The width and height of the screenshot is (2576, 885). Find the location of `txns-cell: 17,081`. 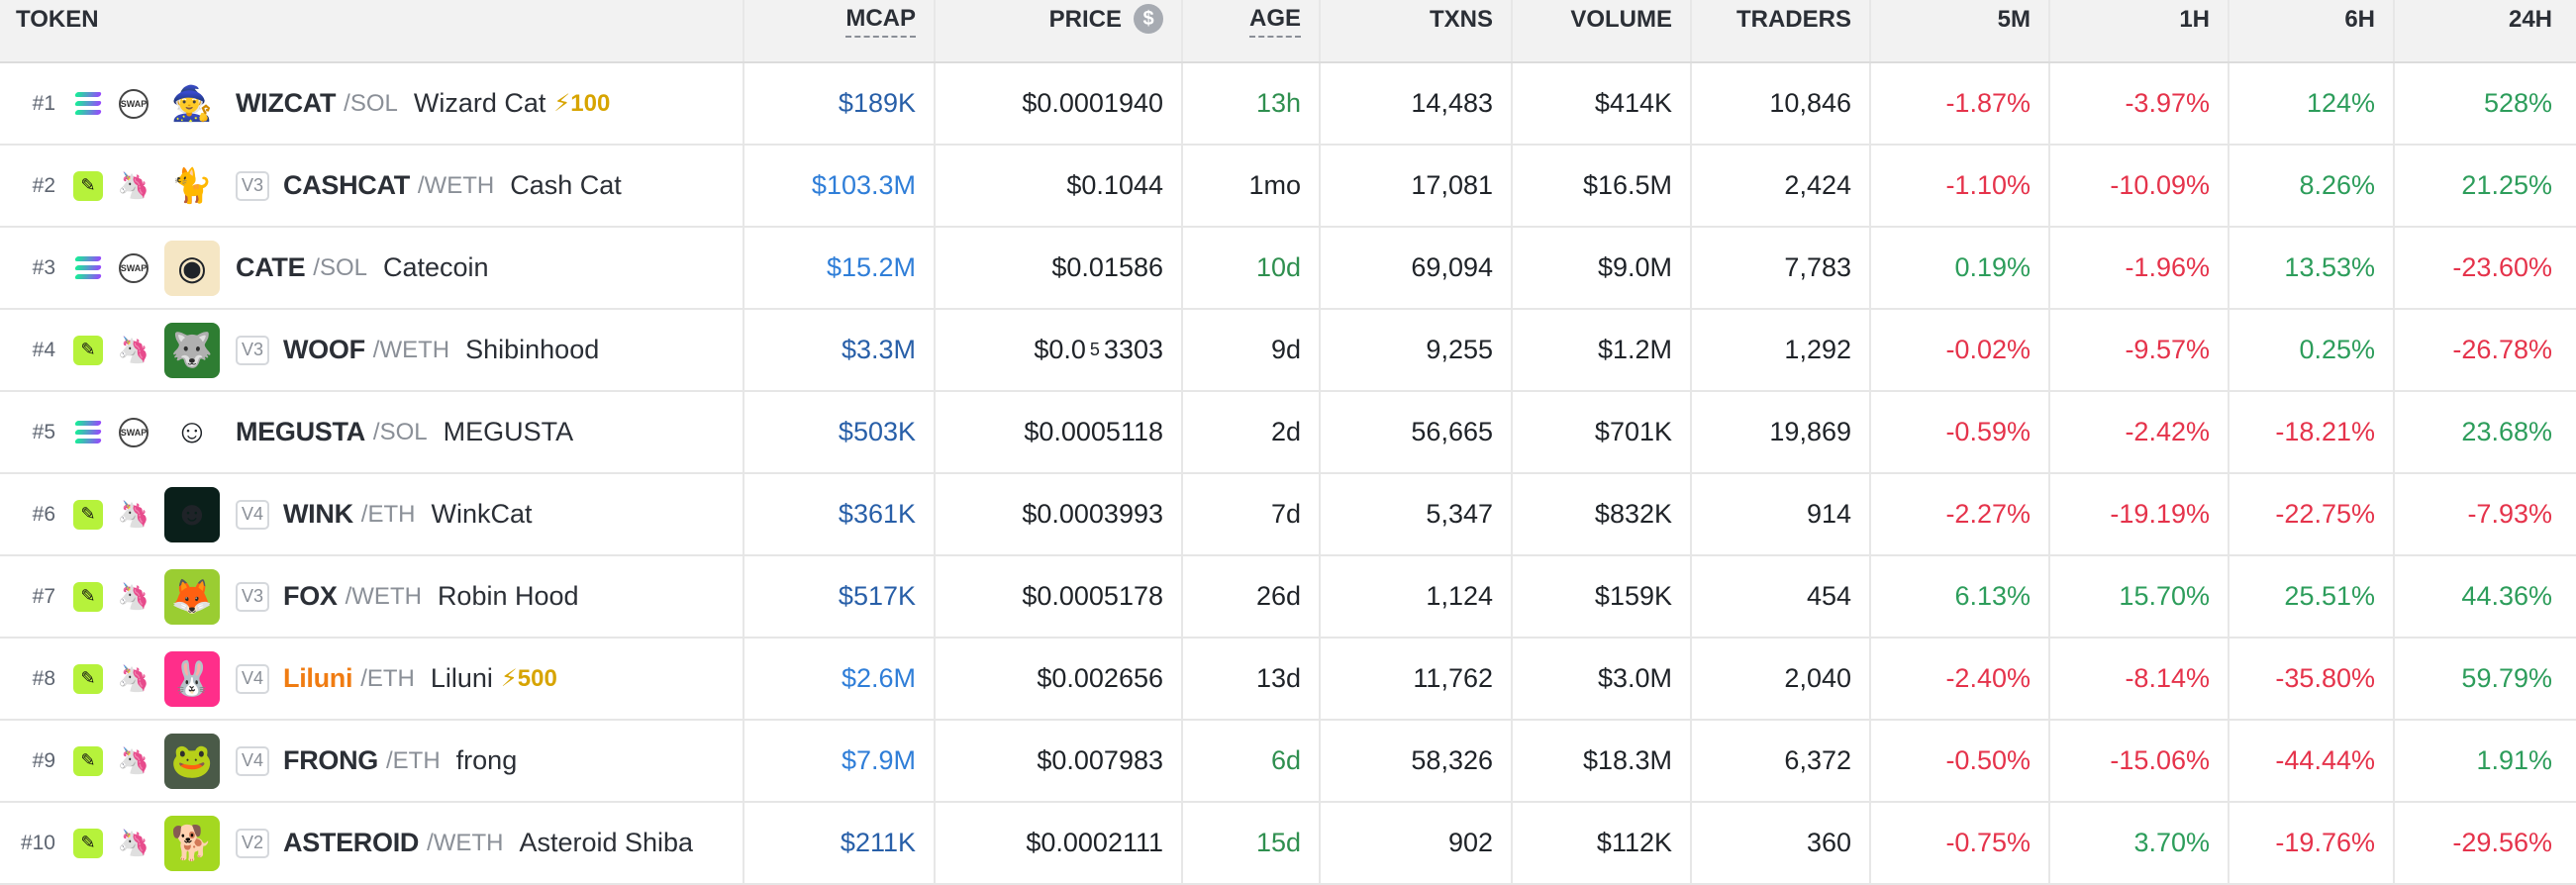

txns-cell: 17,081 is located at coordinates (1417, 186).